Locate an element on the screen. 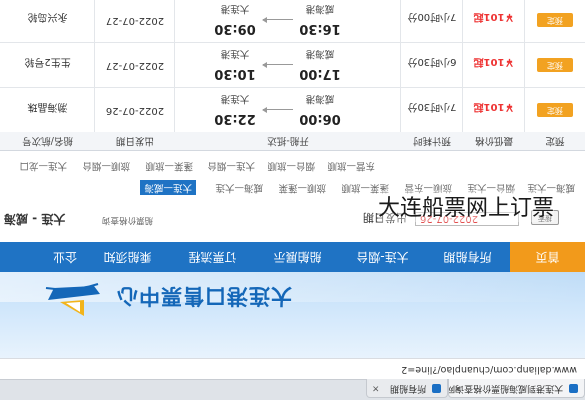 The height and width of the screenshot is (400, 585). departure-time: 22:30 is located at coordinates (235, 118).